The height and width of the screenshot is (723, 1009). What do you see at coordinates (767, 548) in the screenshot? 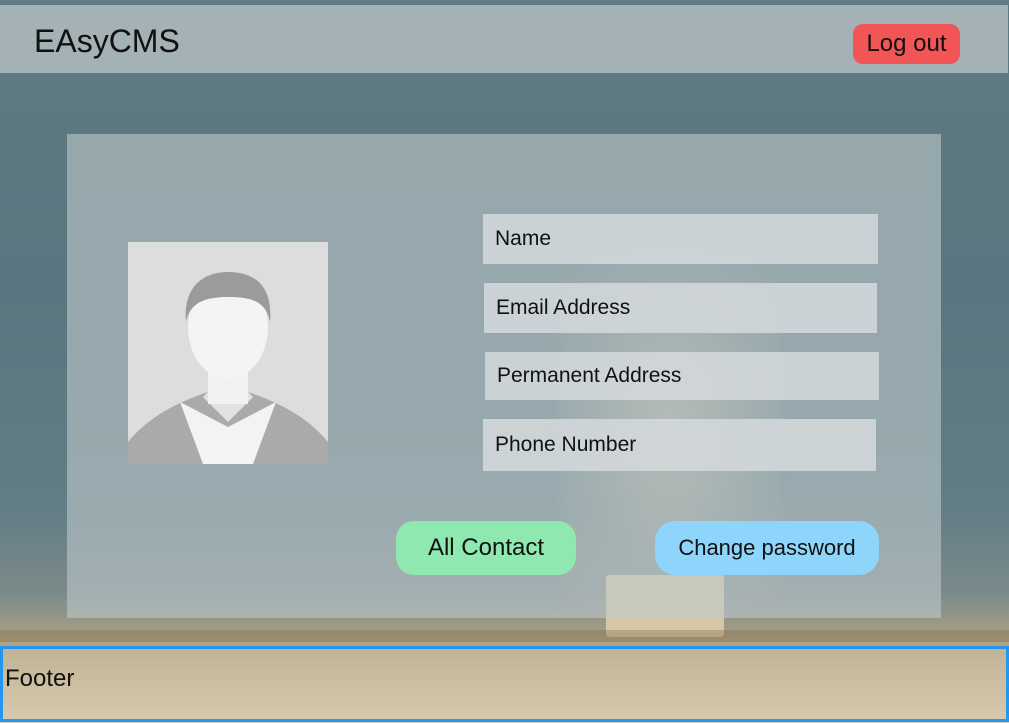
I see `change-password-button: Change password` at bounding box center [767, 548].